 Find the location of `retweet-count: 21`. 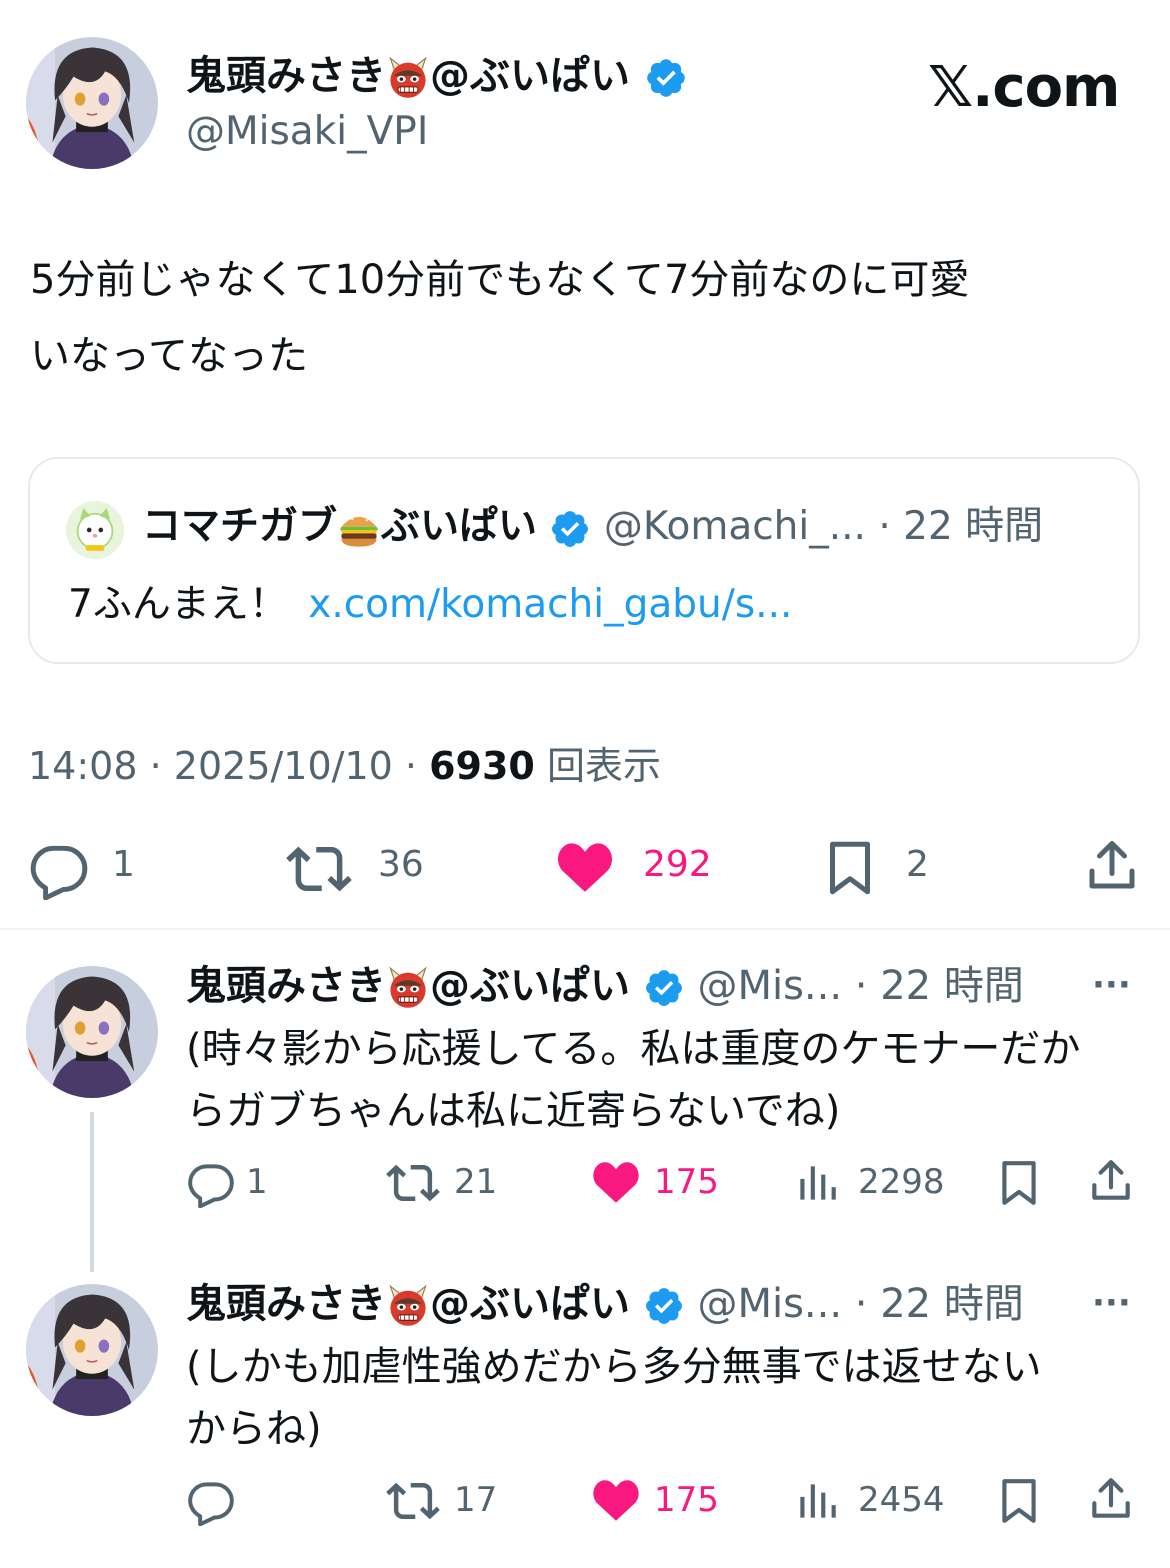

retweet-count: 21 is located at coordinates (476, 1182).